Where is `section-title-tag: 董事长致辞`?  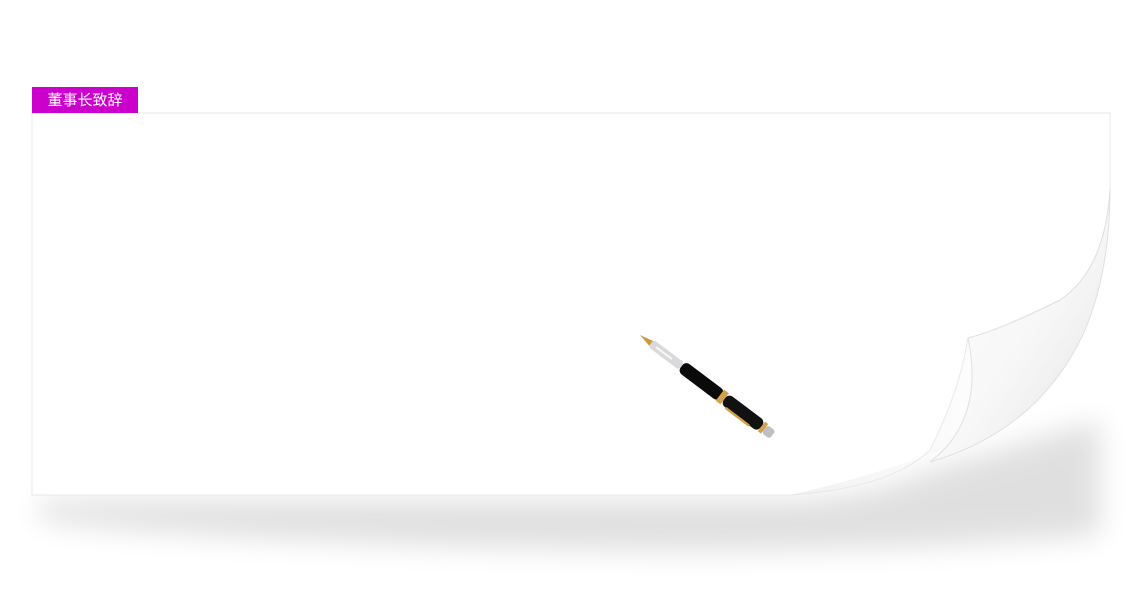 section-title-tag: 董事长致辞 is located at coordinates (85, 100).